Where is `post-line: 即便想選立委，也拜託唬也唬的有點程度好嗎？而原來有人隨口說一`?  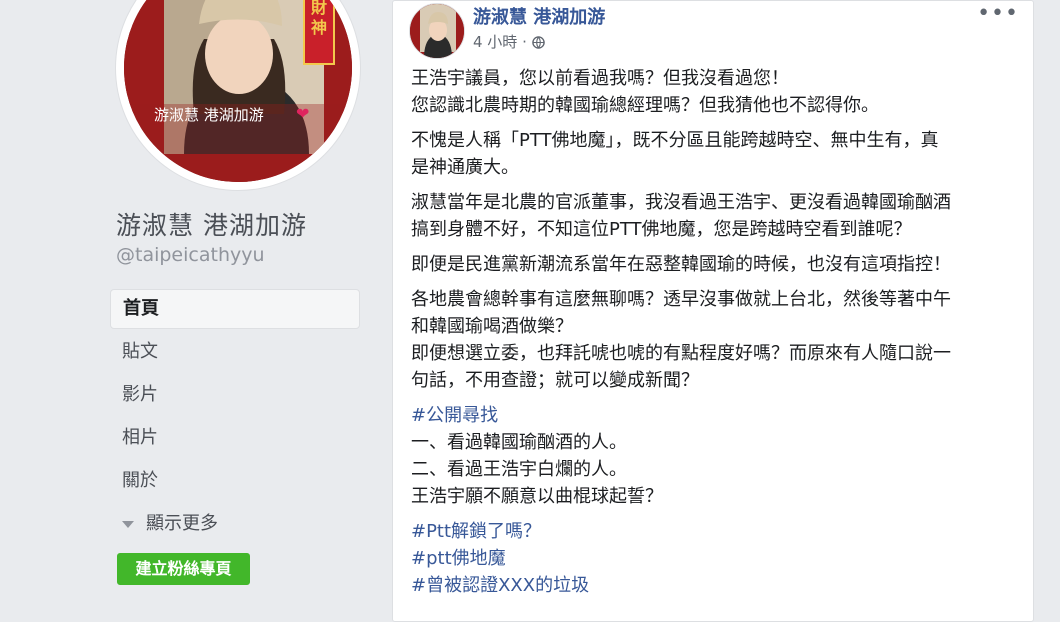 post-line: 即便想選立委，也拜託唬也唬的有點程度好嗎？而原來有人隨口說一 is located at coordinates (681, 353).